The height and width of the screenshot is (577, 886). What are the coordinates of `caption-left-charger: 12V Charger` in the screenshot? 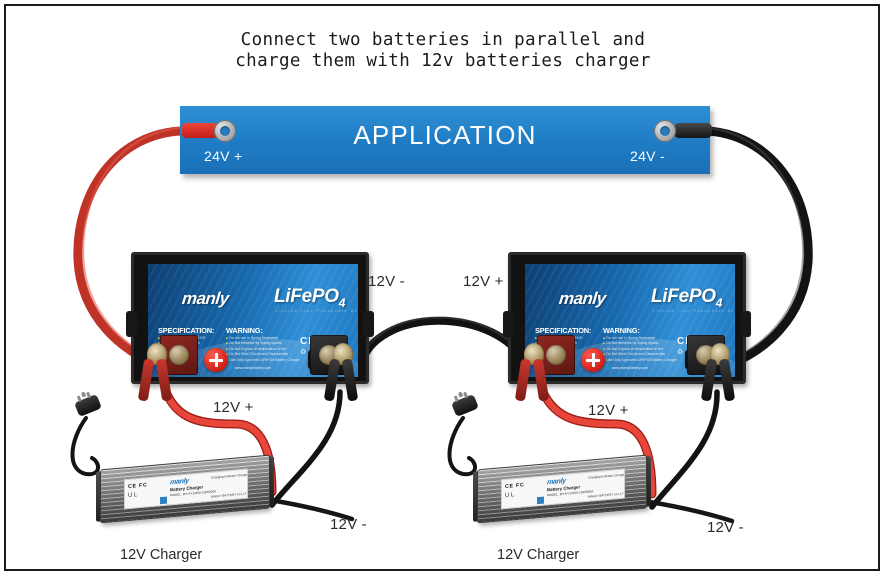 It's located at (161, 555).